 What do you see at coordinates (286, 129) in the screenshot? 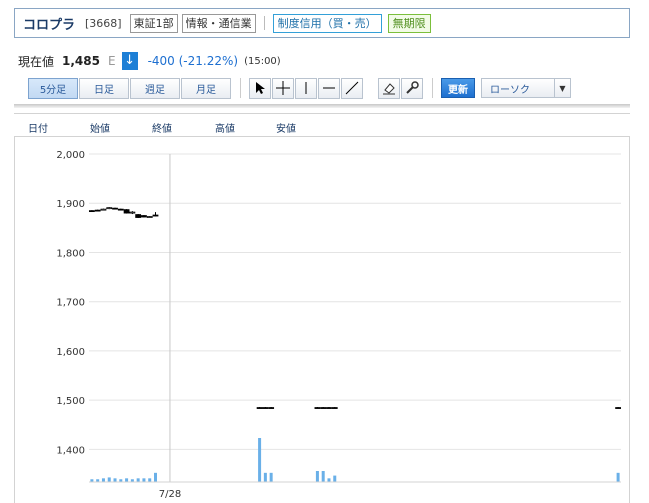
I see `col-low: 安値` at bounding box center [286, 129].